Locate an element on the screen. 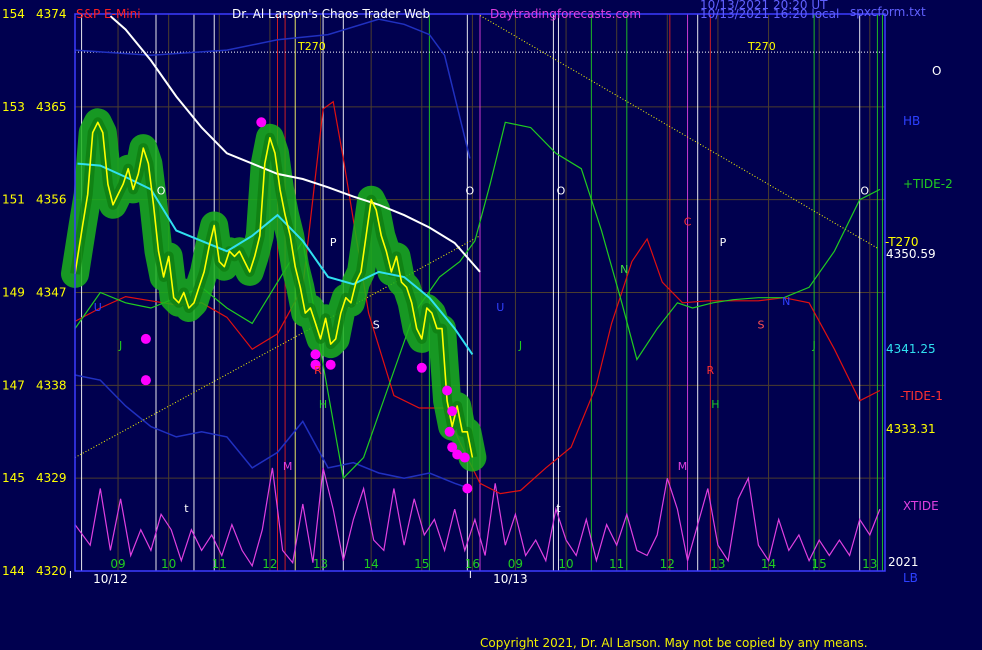 The image size is (982, 650). right-label-price2: 4341.25 is located at coordinates (911, 349).